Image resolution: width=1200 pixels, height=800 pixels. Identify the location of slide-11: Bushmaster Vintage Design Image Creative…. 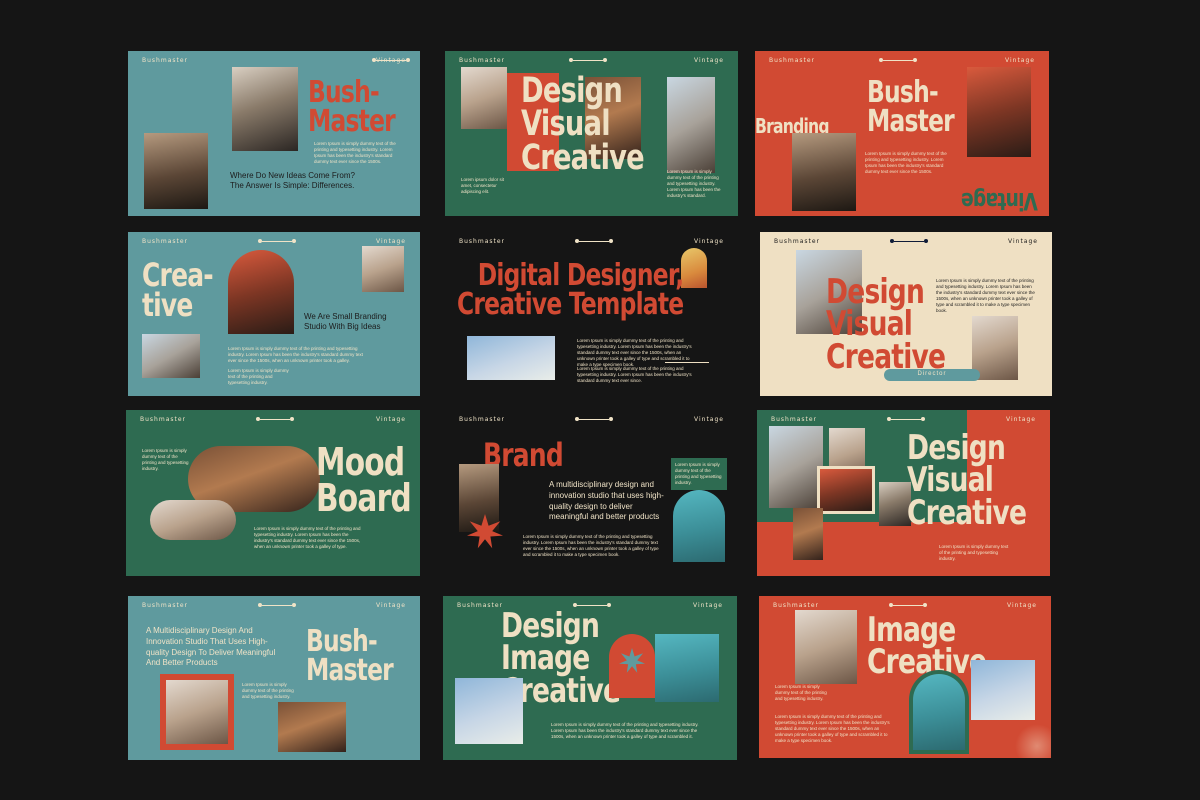
(590, 678).